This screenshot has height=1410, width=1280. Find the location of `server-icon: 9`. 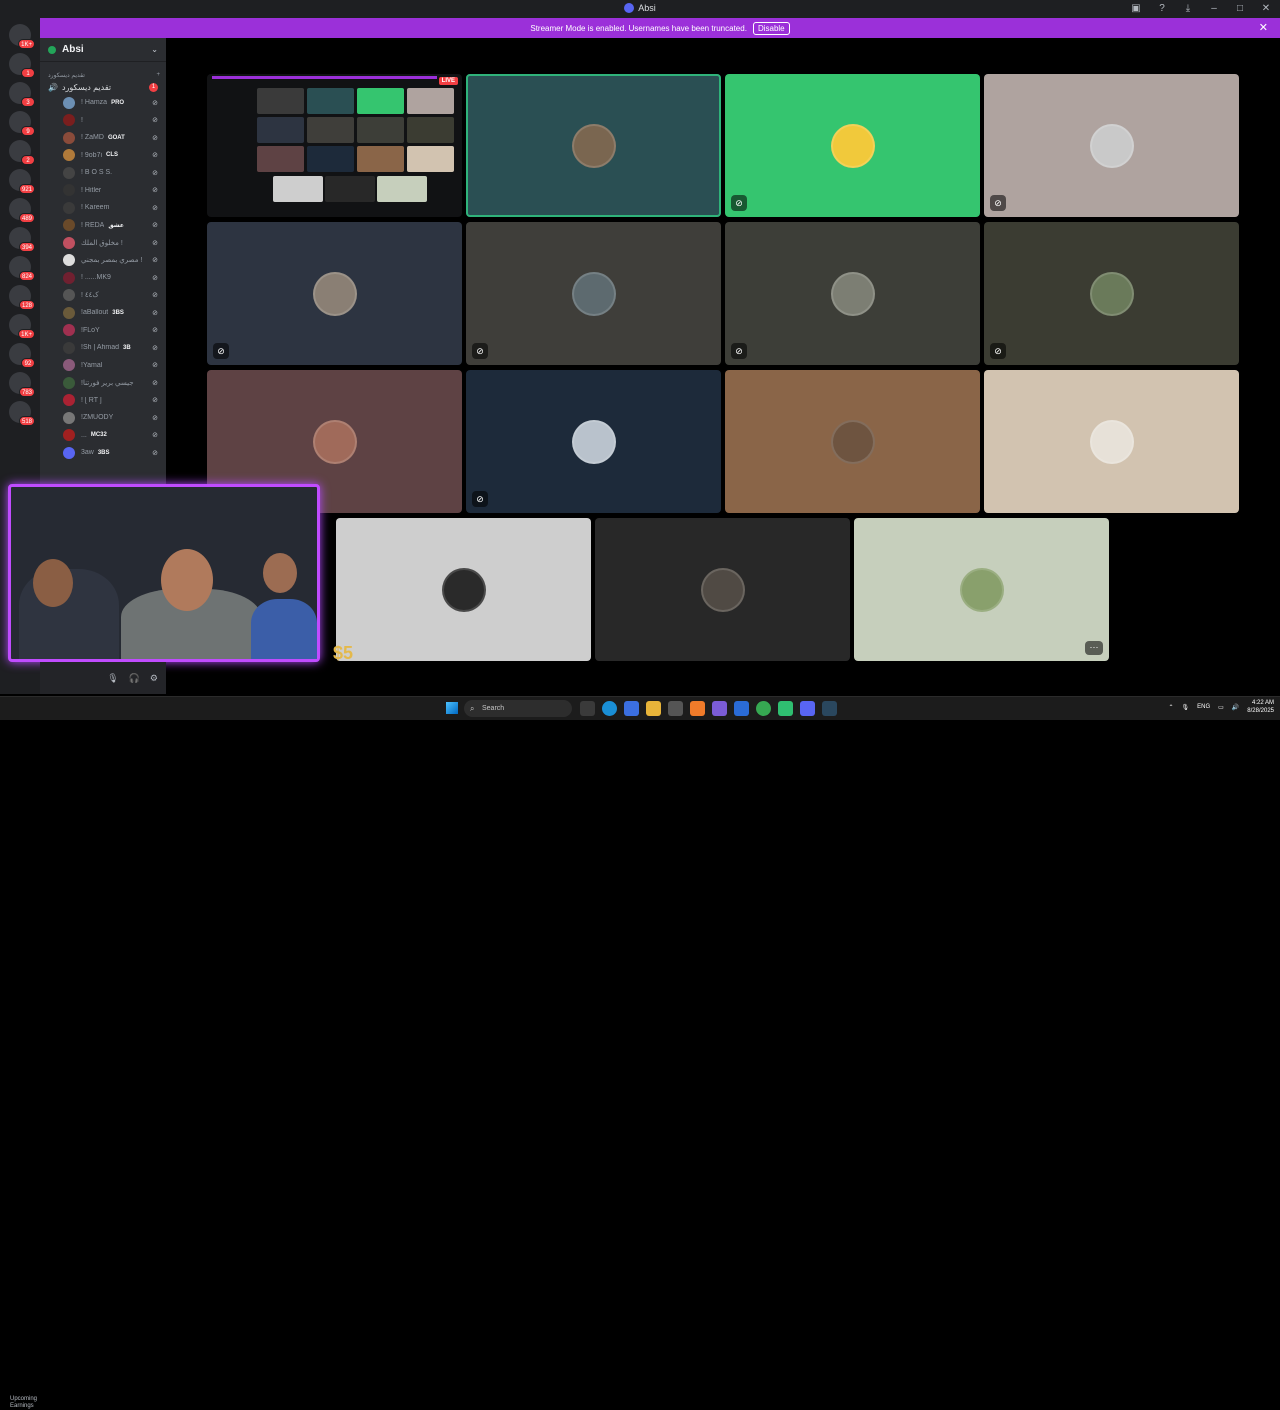

server-icon: 9 is located at coordinates (22, 123).